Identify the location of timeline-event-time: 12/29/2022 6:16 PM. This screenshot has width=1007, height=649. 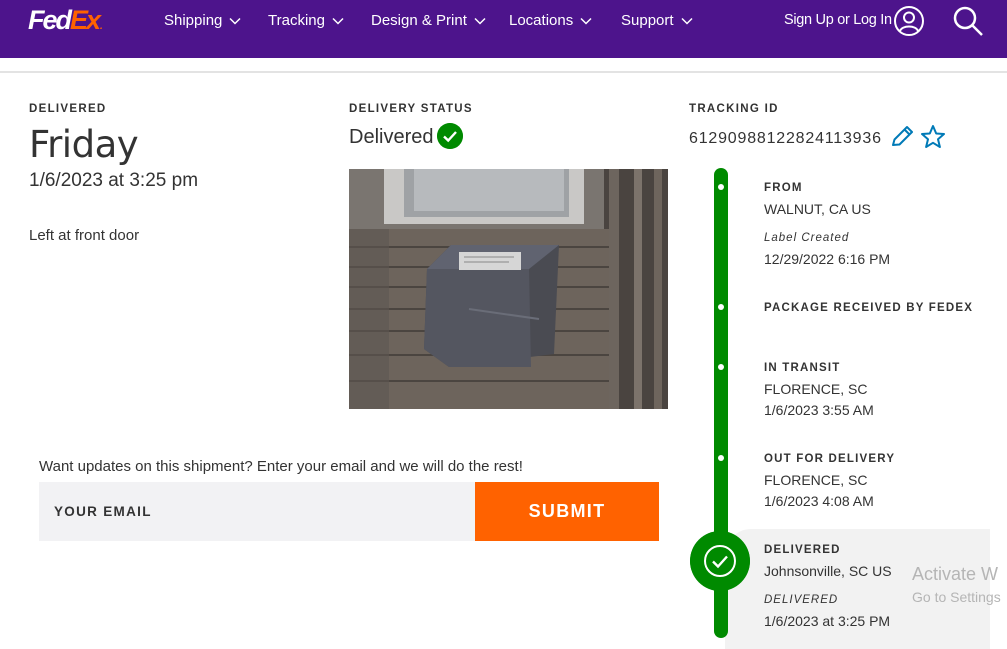
(827, 259).